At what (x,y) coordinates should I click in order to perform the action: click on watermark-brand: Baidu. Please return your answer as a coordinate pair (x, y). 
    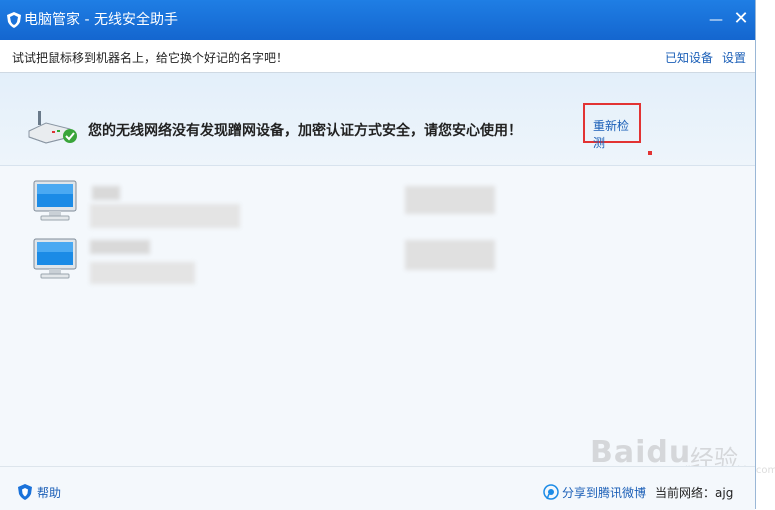
    Looking at the image, I should click on (641, 452).